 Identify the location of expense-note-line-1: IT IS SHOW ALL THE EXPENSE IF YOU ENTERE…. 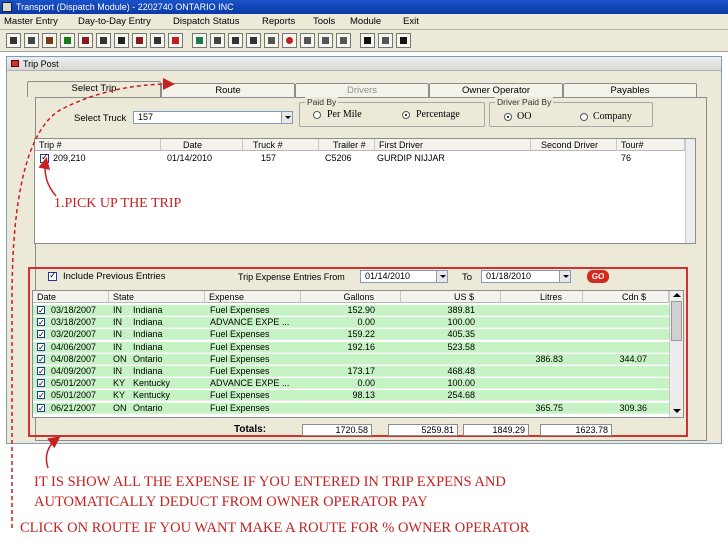
(270, 482).